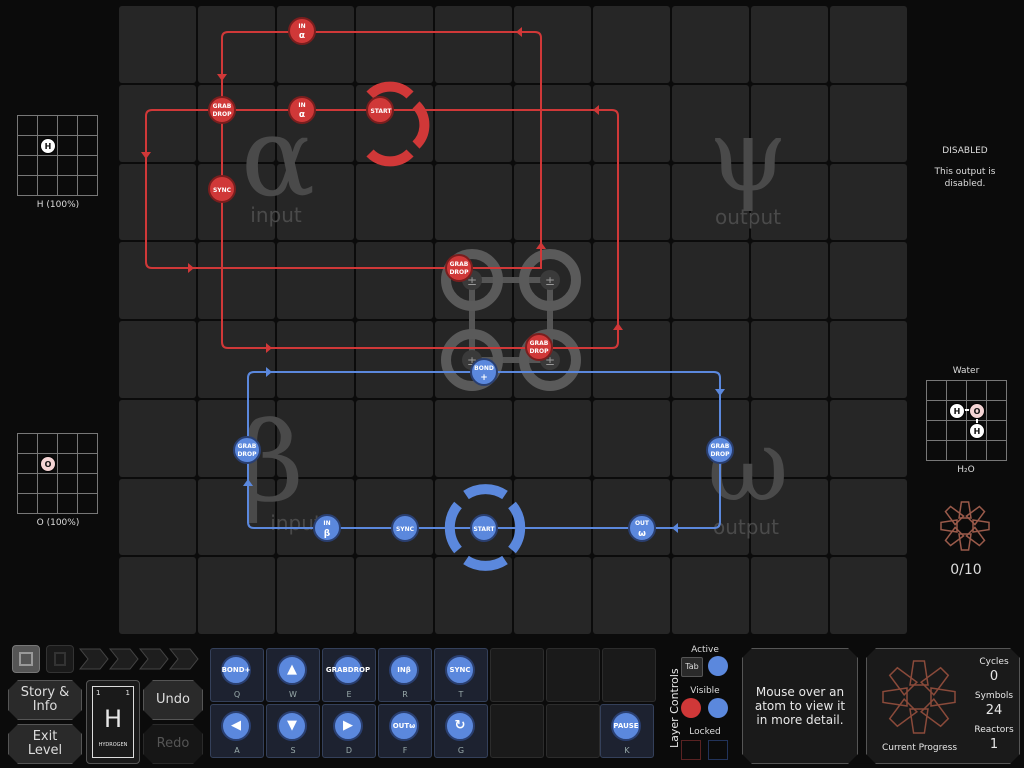  I want to click on palette-symbol-f: OUT ω, so click(404, 726).